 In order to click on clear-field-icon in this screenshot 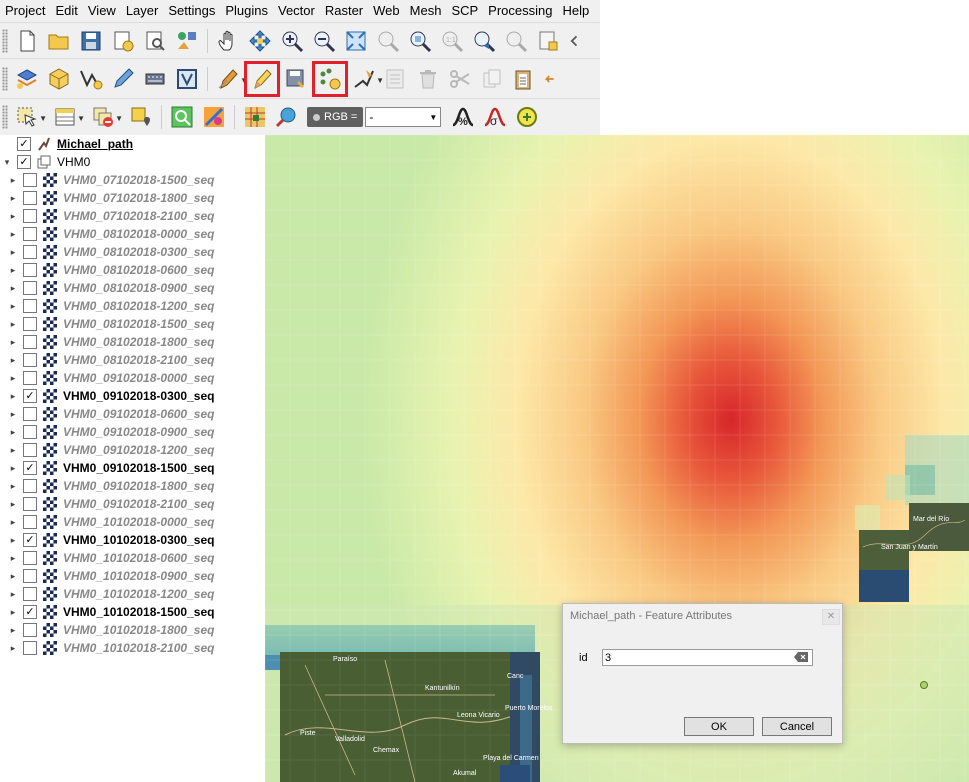, I will do `click(801, 657)`.